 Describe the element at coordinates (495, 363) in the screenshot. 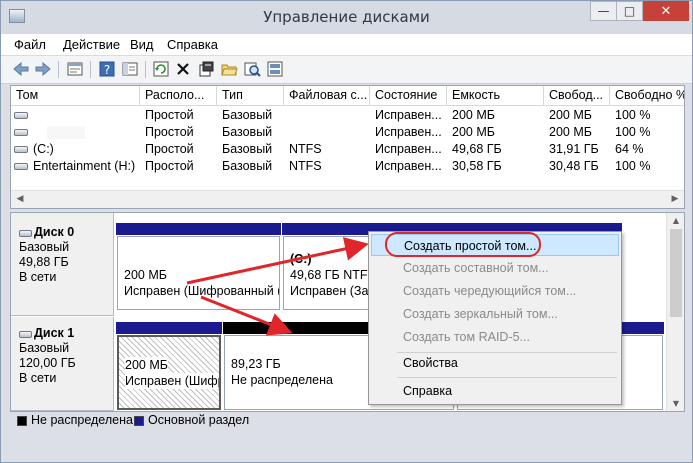

I see `menu-item-properties: Свойства` at that location.